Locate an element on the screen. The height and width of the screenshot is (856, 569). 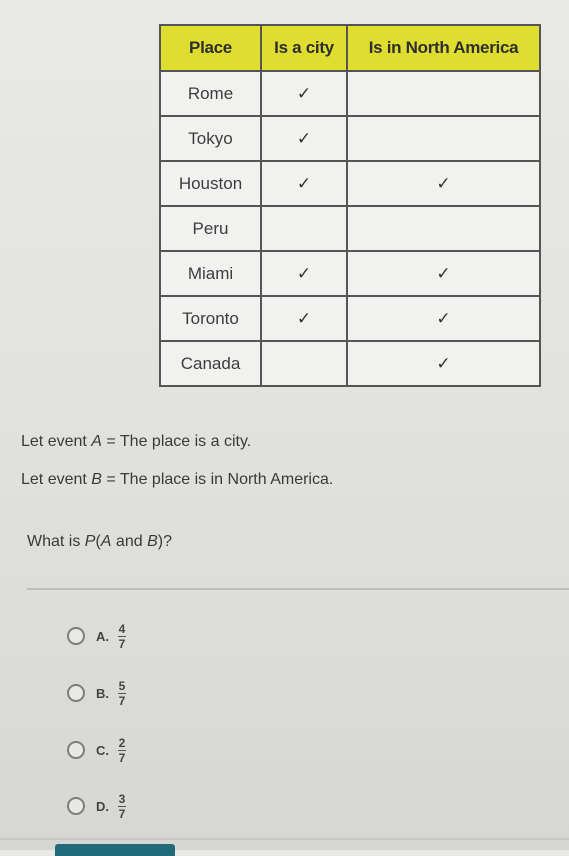
place-cell: Peru is located at coordinates (210, 228).